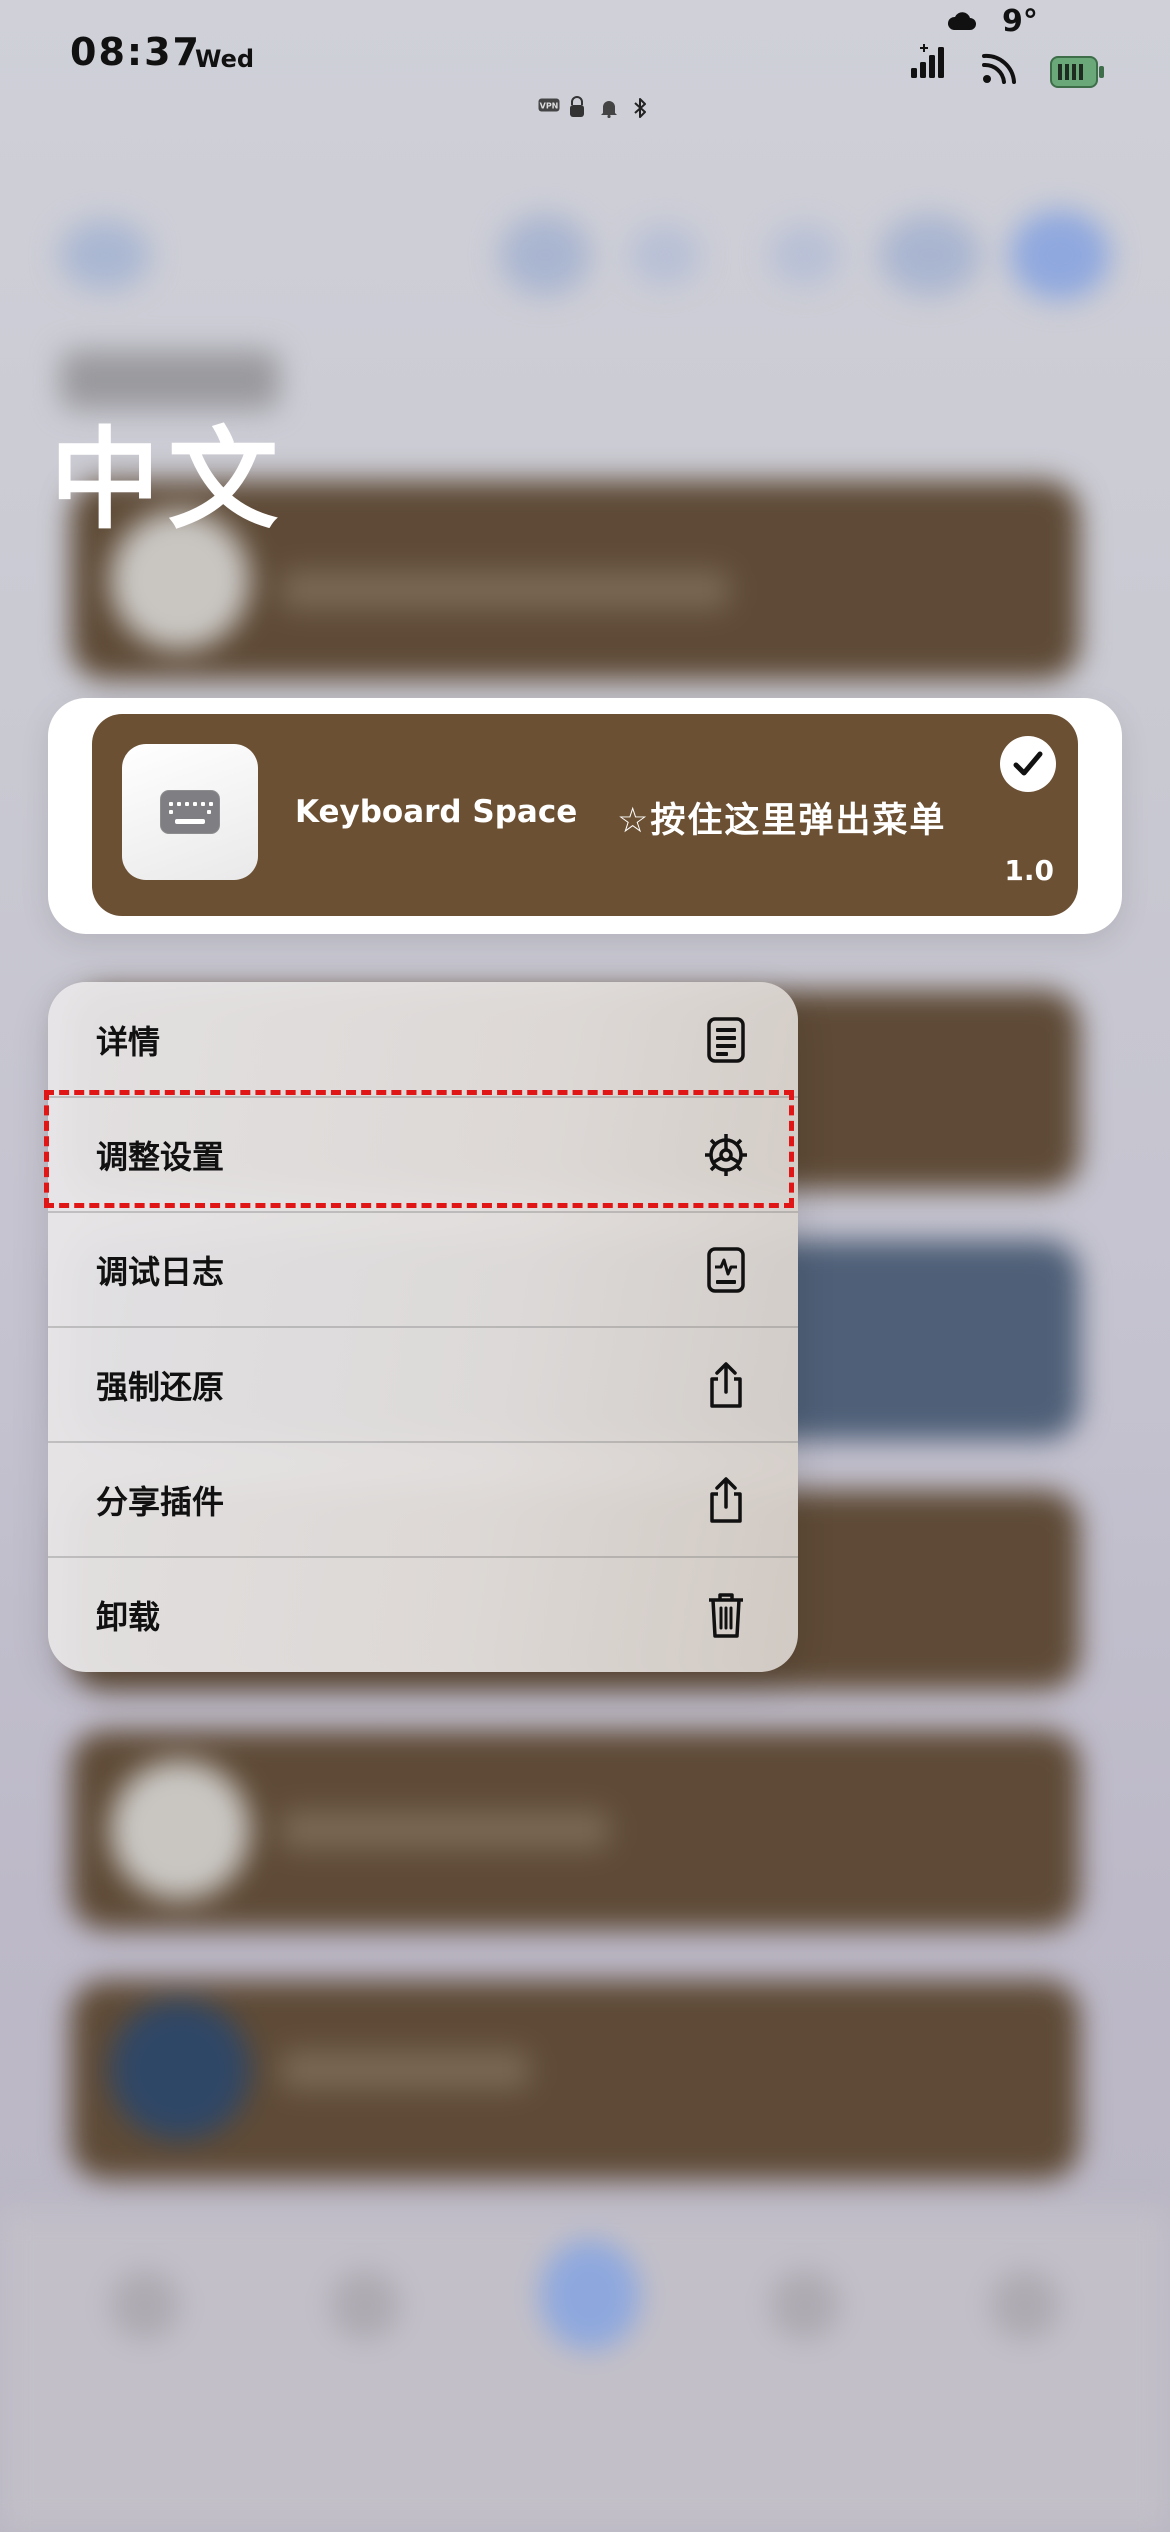  I want to click on menu-item-label: 调整设置, so click(160, 1156).